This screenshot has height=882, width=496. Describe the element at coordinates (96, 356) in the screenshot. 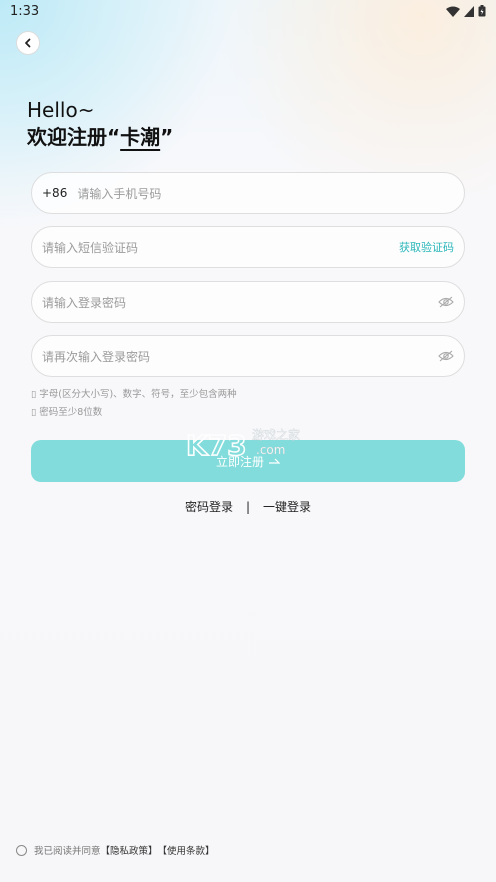

I see `password-confirm-input-placeholder: 请再次输入登录密码` at that location.